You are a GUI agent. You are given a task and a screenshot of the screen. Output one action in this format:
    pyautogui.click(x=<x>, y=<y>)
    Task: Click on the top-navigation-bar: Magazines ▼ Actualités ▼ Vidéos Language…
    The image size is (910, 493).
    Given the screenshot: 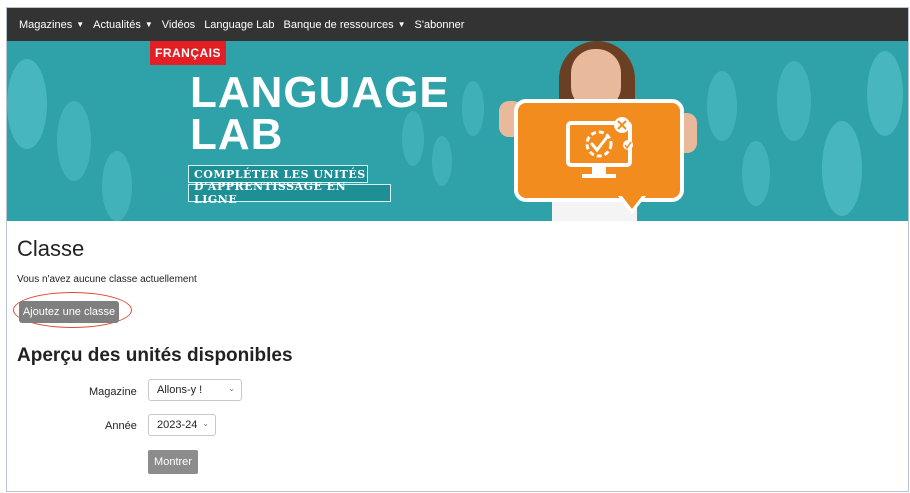 What is the action you would take?
    pyautogui.click(x=457, y=24)
    